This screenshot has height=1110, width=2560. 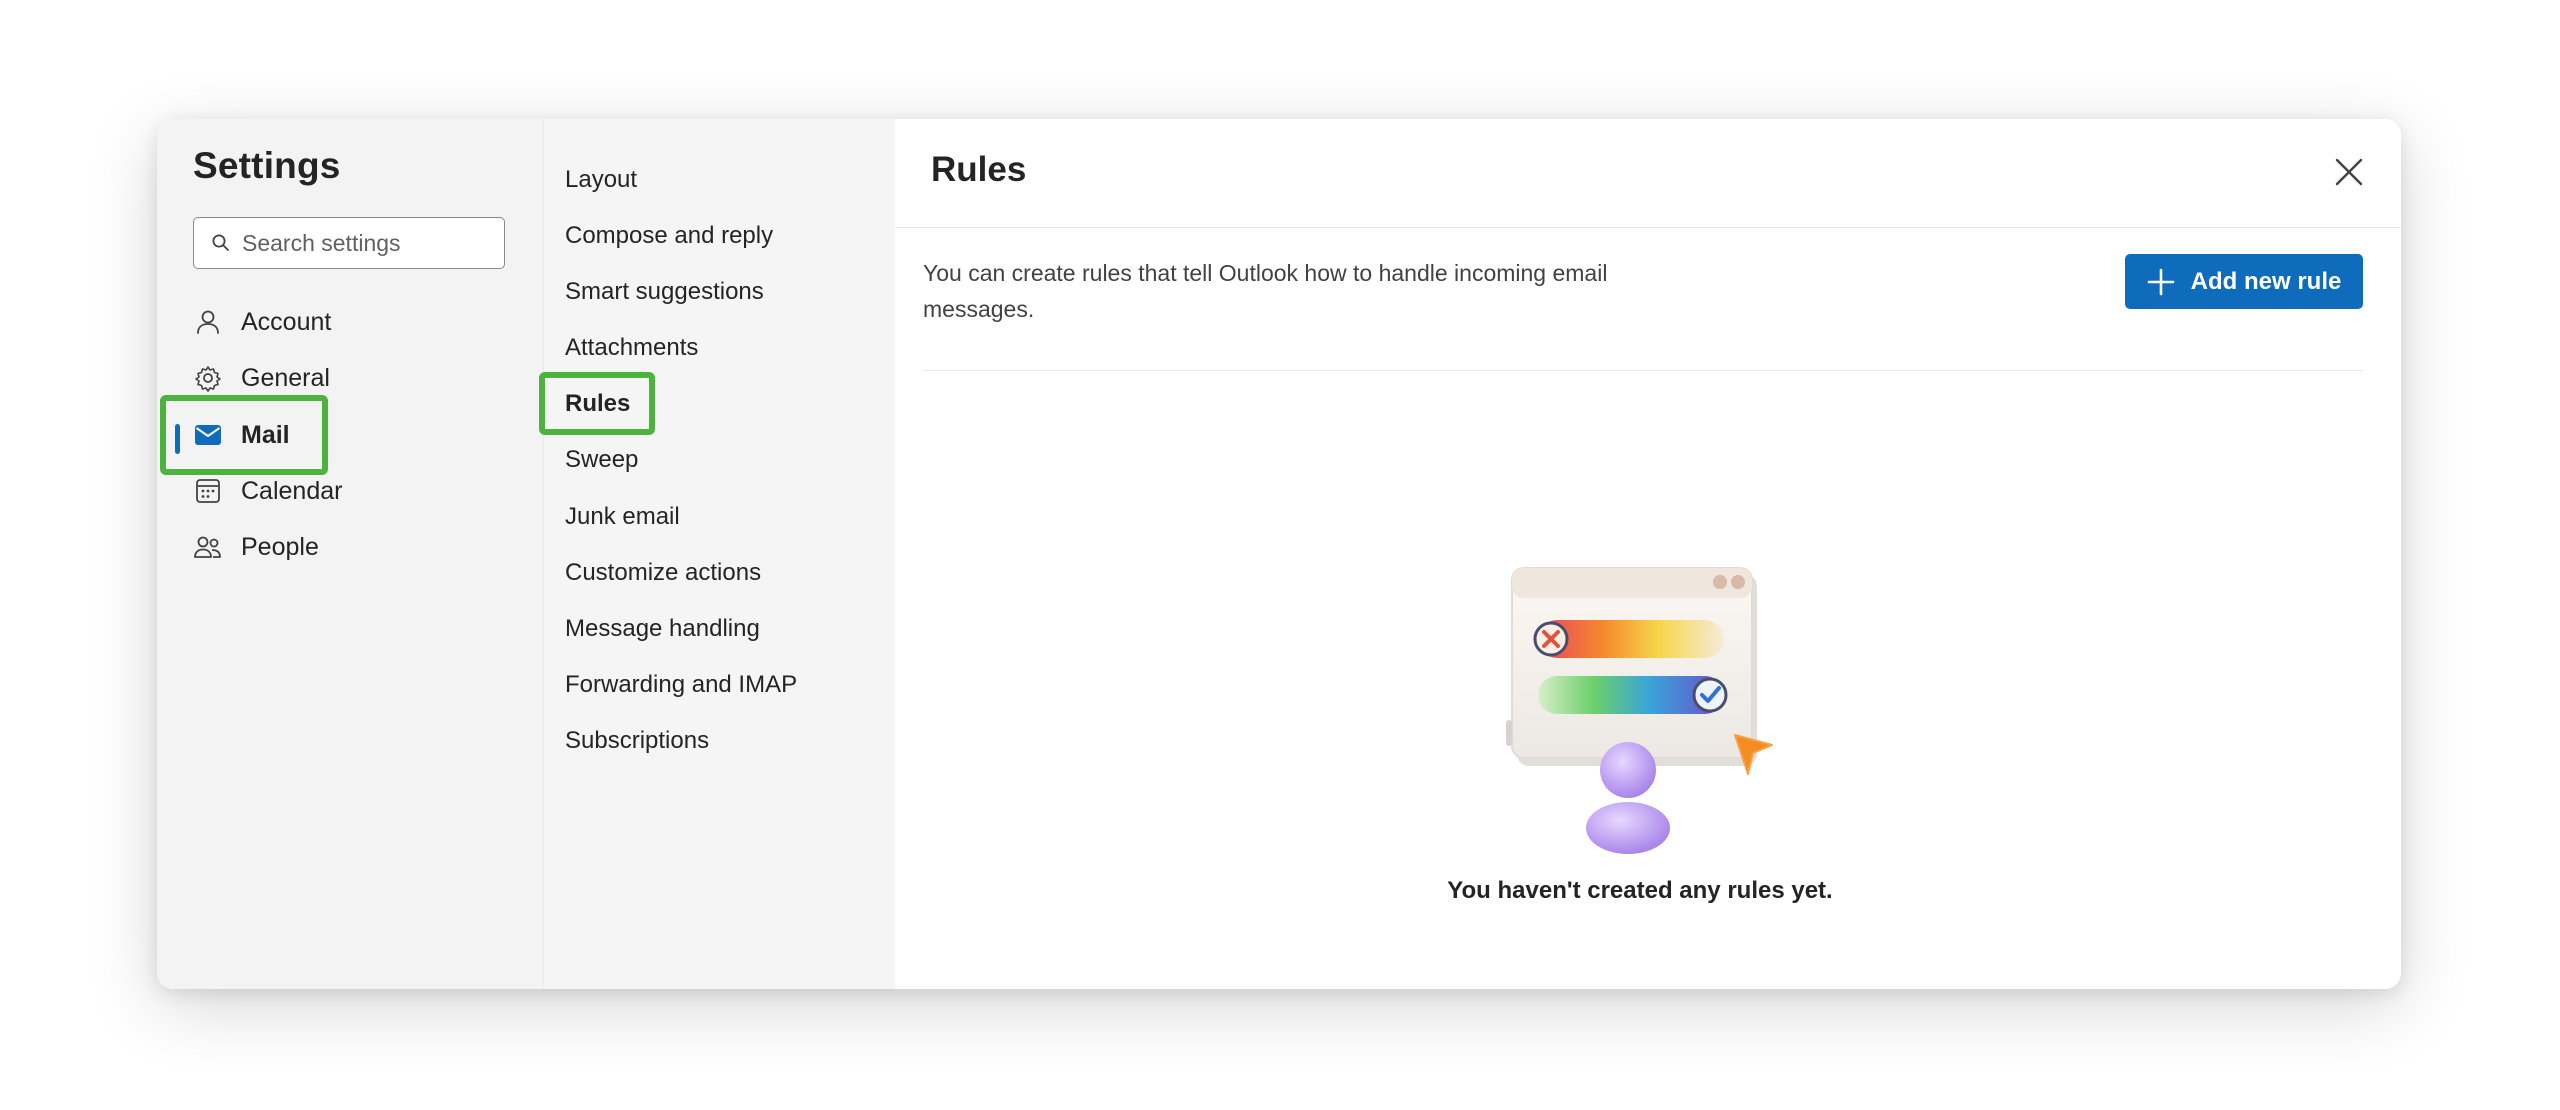 I want to click on empty-state-text: You haven't created any rules yet., so click(x=1640, y=890).